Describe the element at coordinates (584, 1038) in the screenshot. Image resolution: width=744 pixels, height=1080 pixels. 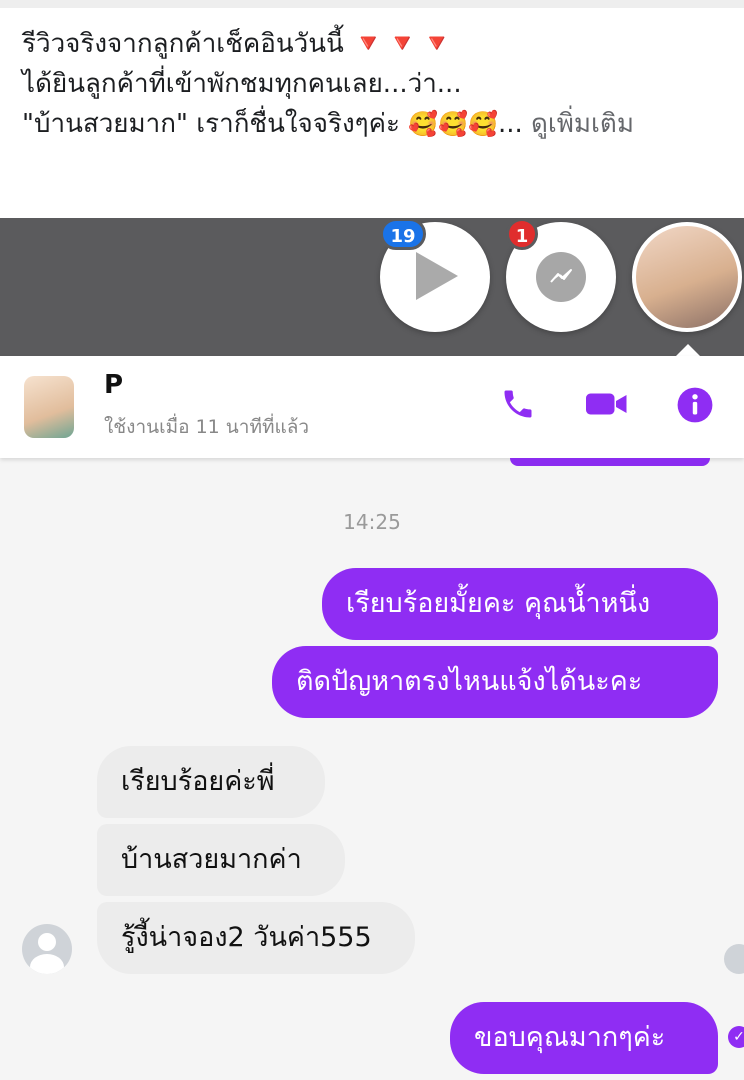
I see `outgoing-message: ขอบคุณมากๆค่ะ` at that location.